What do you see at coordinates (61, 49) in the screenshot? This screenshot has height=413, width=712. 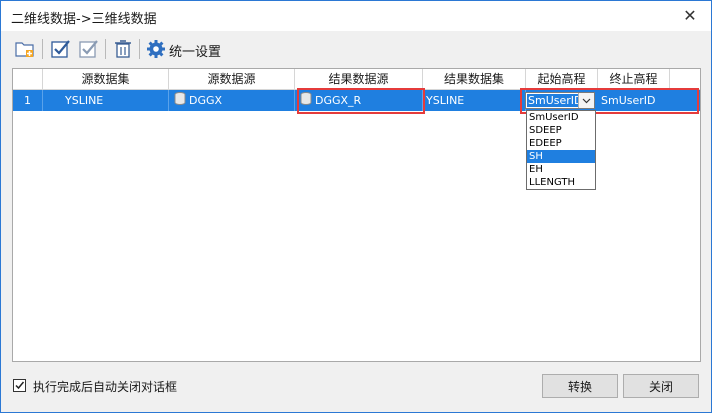 I see `select-all-check-icon` at bounding box center [61, 49].